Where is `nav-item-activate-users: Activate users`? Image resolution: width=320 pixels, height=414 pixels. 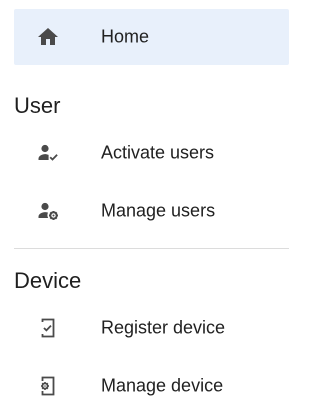 nav-item-activate-users: Activate users is located at coordinates (151, 153).